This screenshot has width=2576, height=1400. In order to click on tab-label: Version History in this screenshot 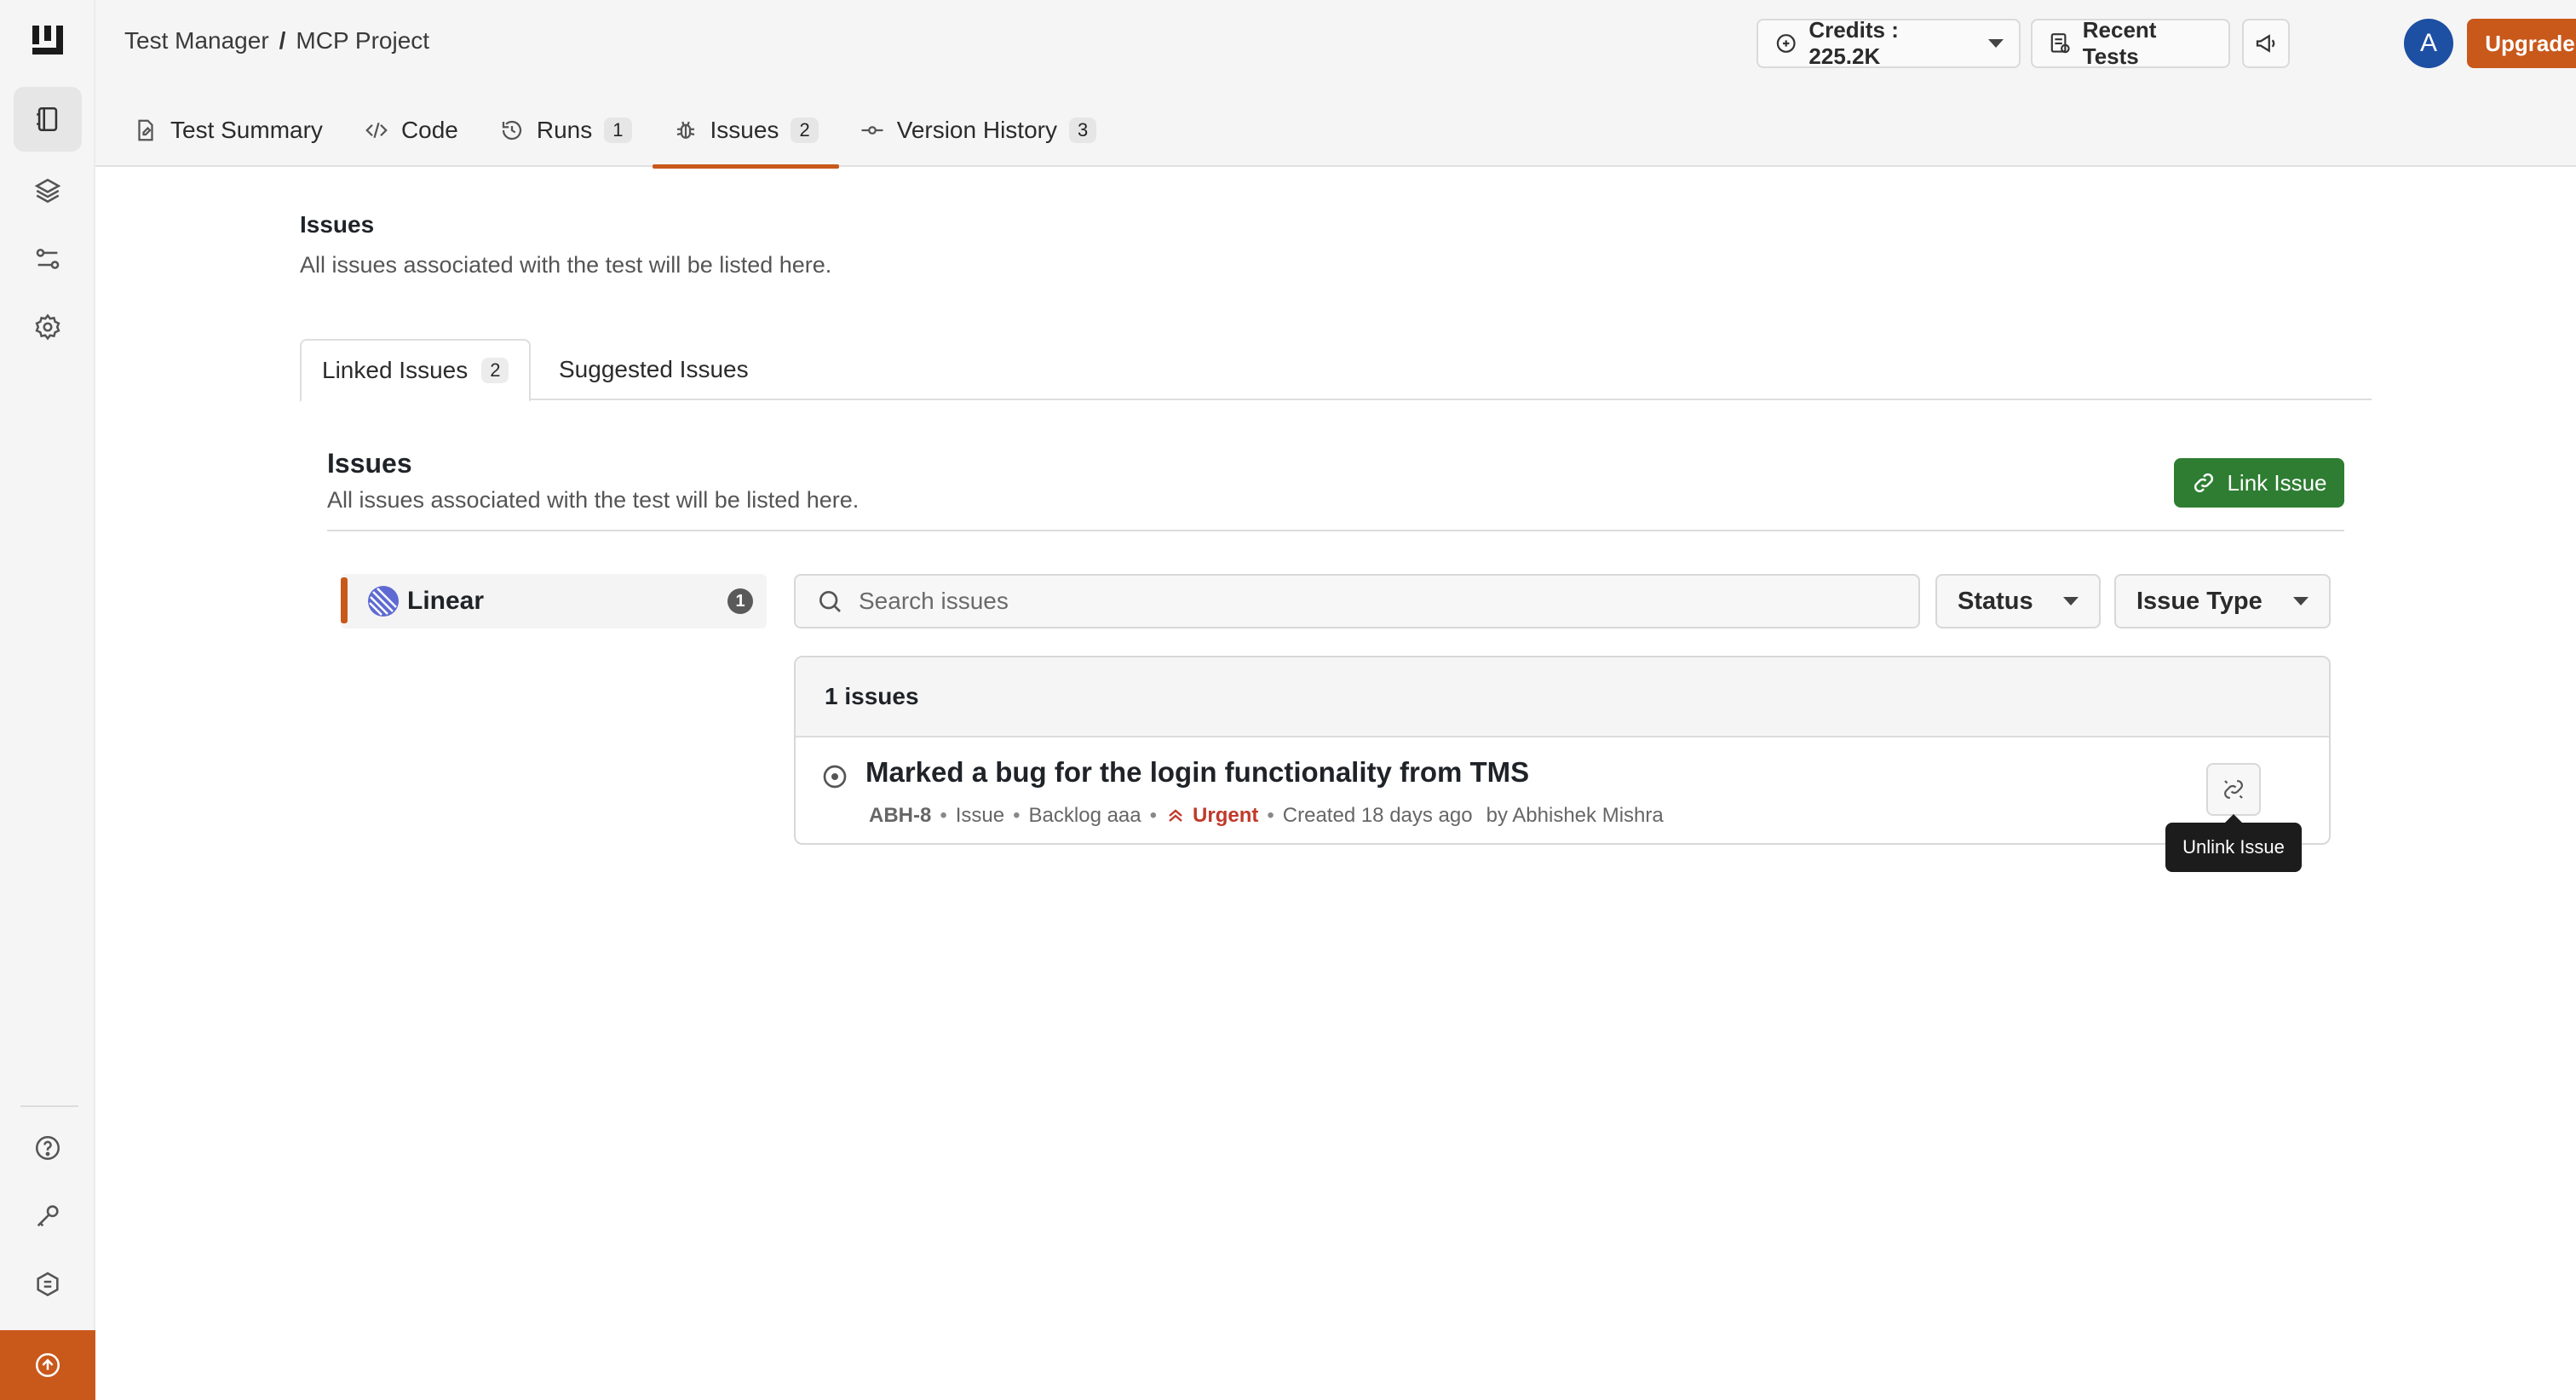, I will do `click(976, 130)`.